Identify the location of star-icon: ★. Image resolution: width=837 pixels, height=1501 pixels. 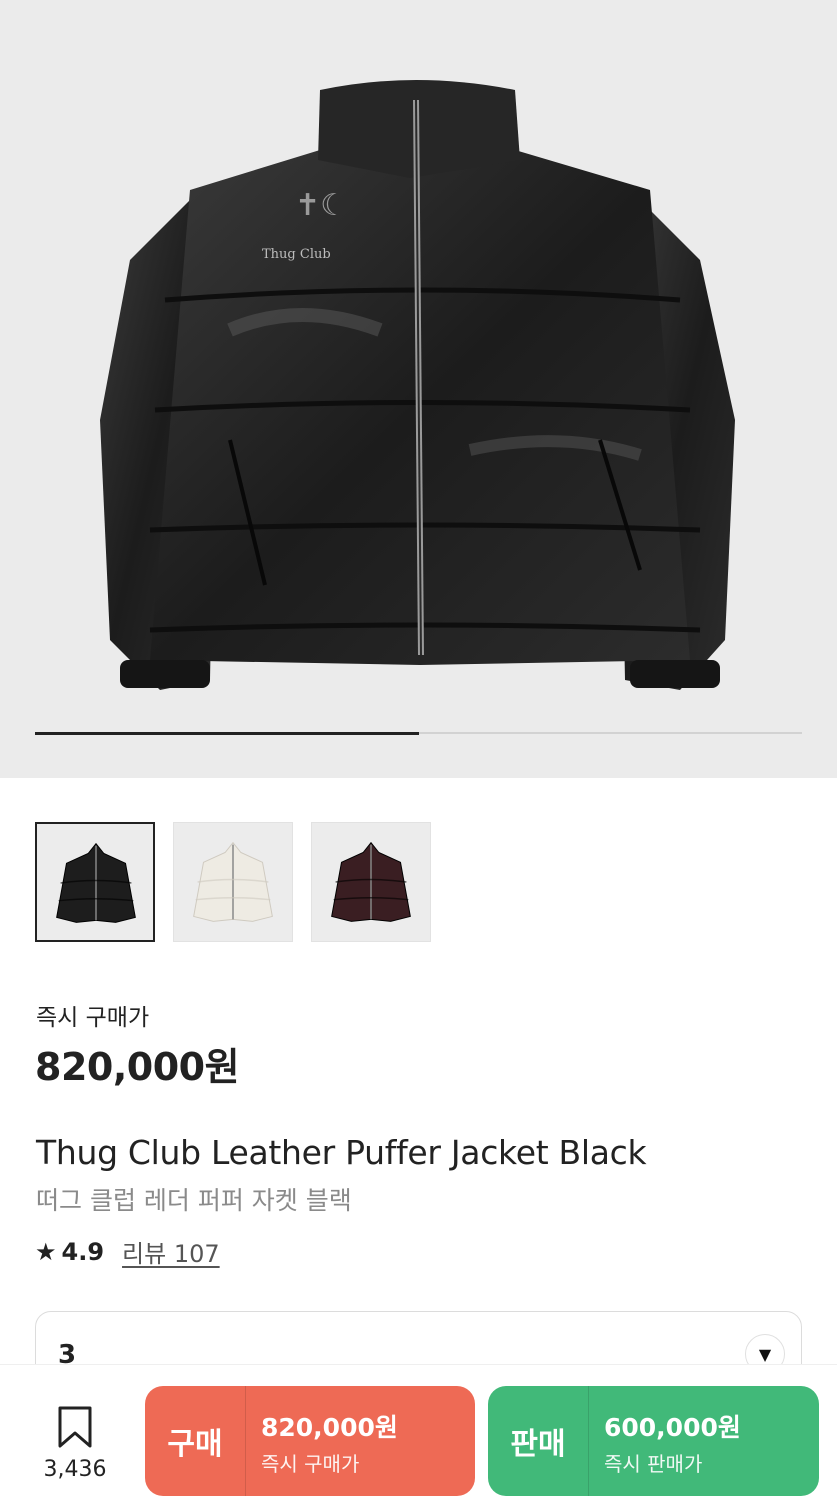
(46, 1251).